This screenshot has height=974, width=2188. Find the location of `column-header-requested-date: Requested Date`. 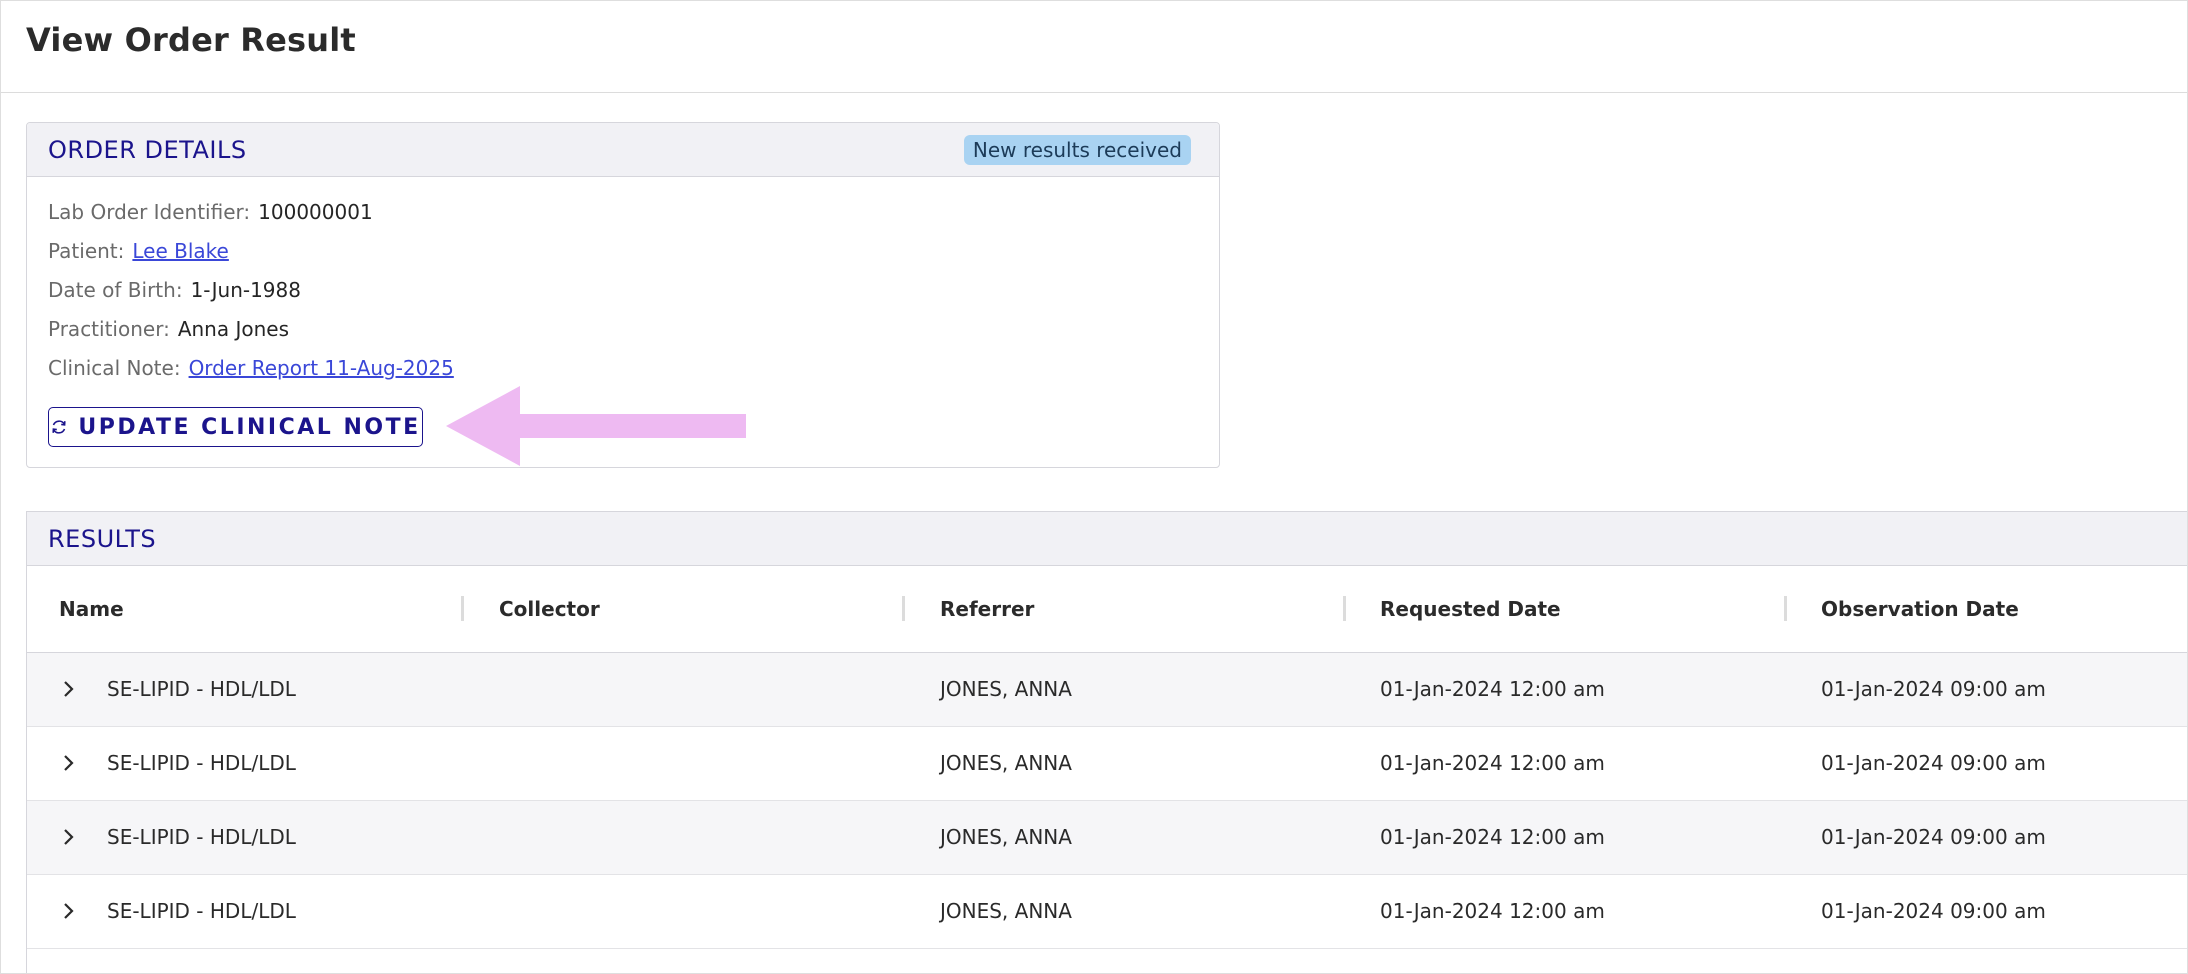

column-header-requested-date: Requested Date is located at coordinates (1470, 609).